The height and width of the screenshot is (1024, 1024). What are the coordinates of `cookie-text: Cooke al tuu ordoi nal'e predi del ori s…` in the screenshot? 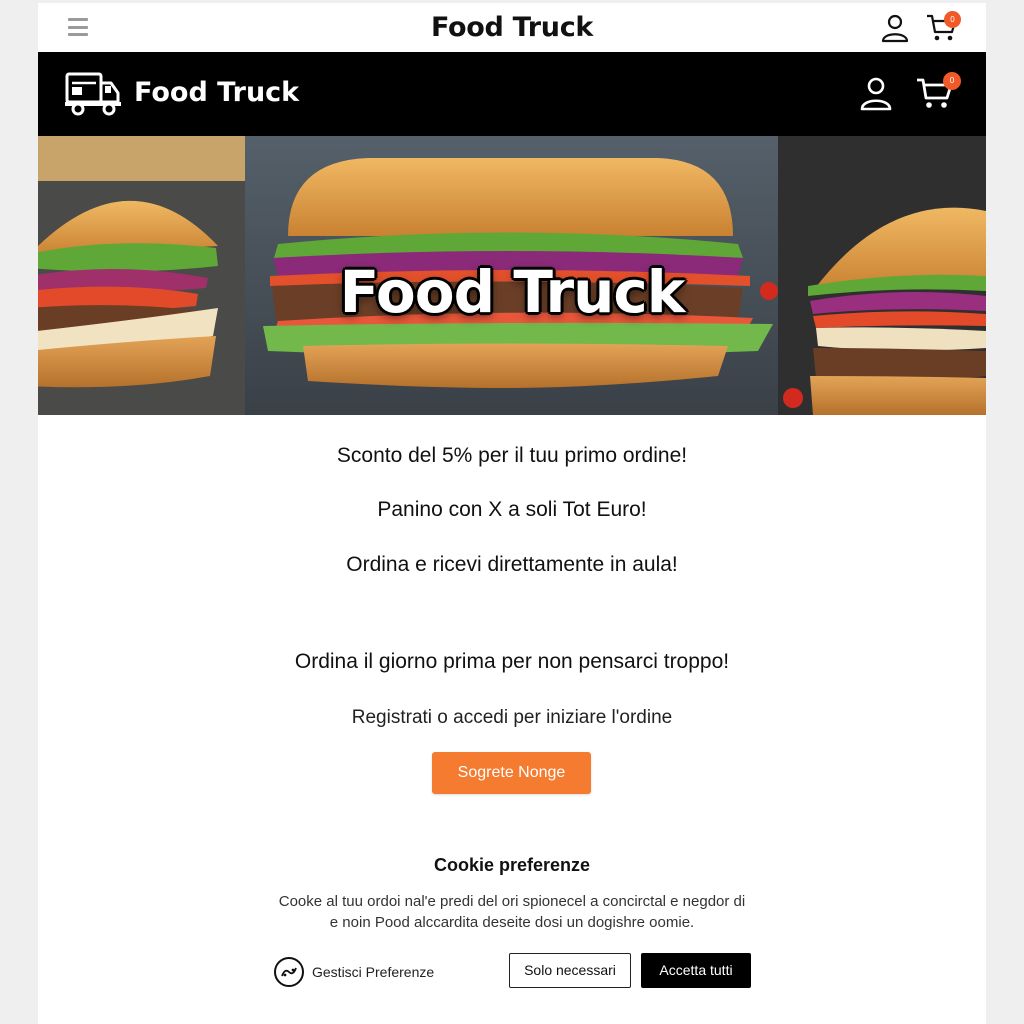 It's located at (512, 912).